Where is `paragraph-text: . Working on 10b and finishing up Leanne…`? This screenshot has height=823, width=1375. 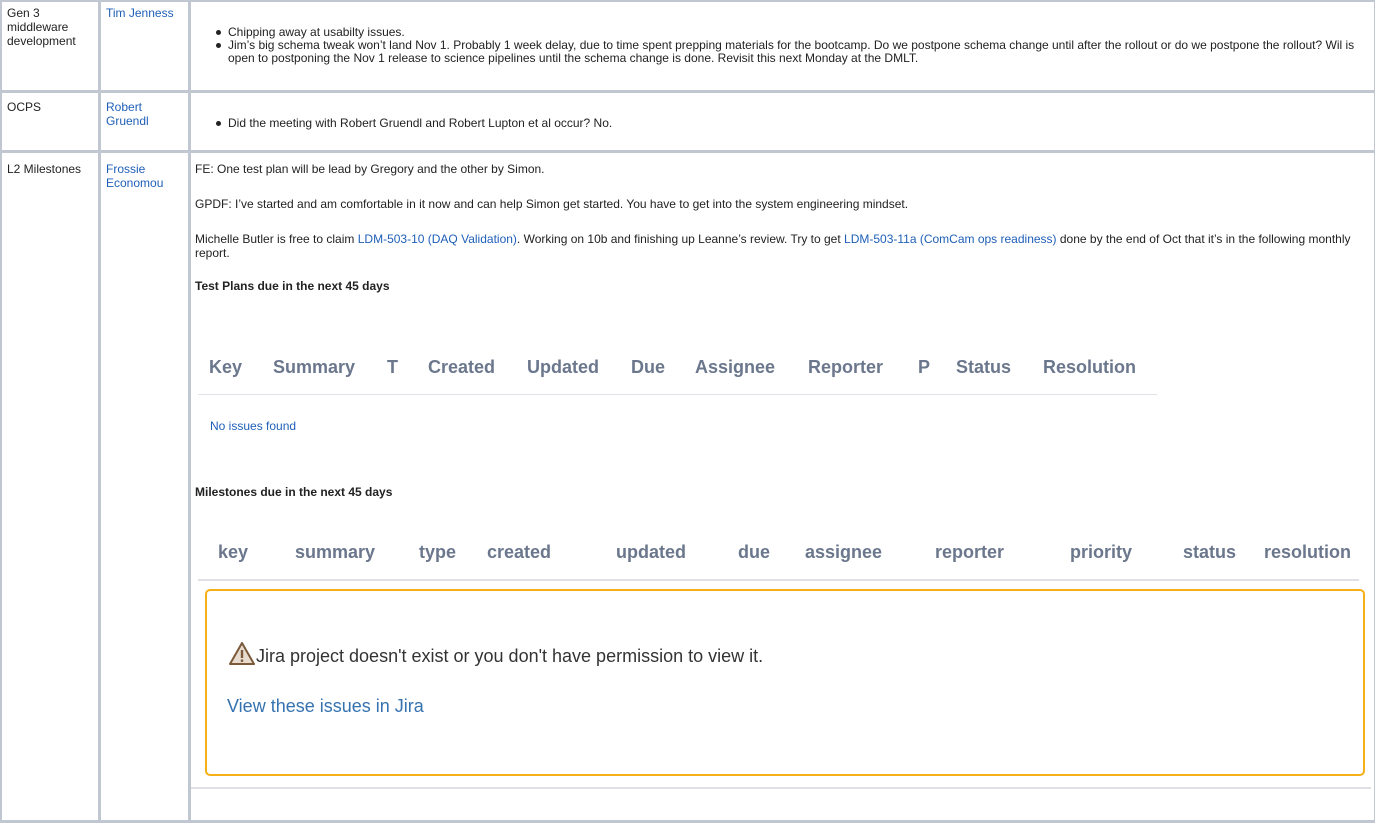 paragraph-text: . Working on 10b and finishing up Leanne… is located at coordinates (680, 239).